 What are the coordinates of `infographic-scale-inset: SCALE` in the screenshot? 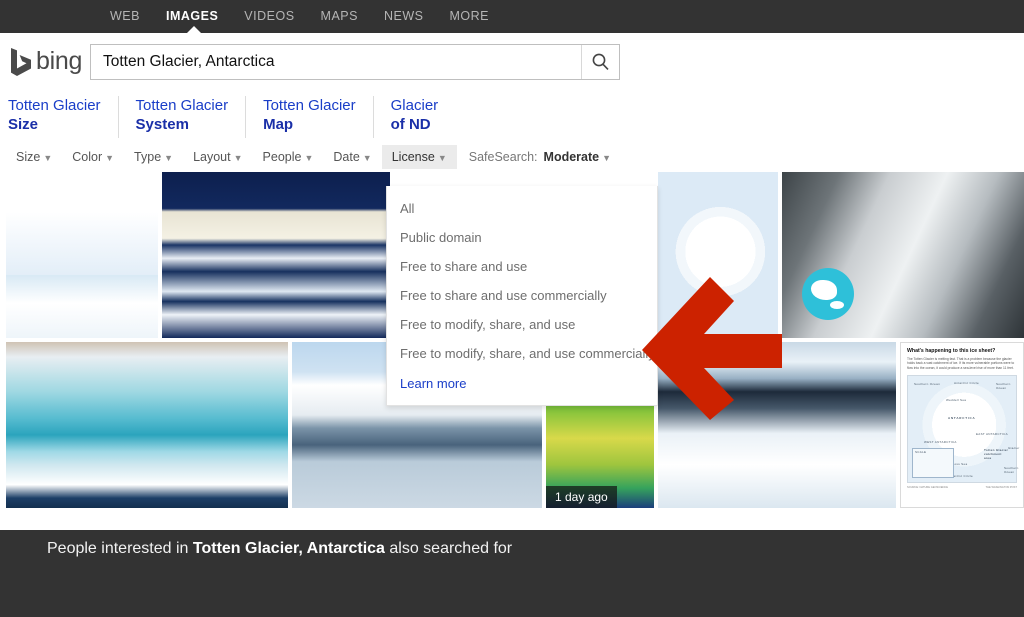 It's located at (933, 463).